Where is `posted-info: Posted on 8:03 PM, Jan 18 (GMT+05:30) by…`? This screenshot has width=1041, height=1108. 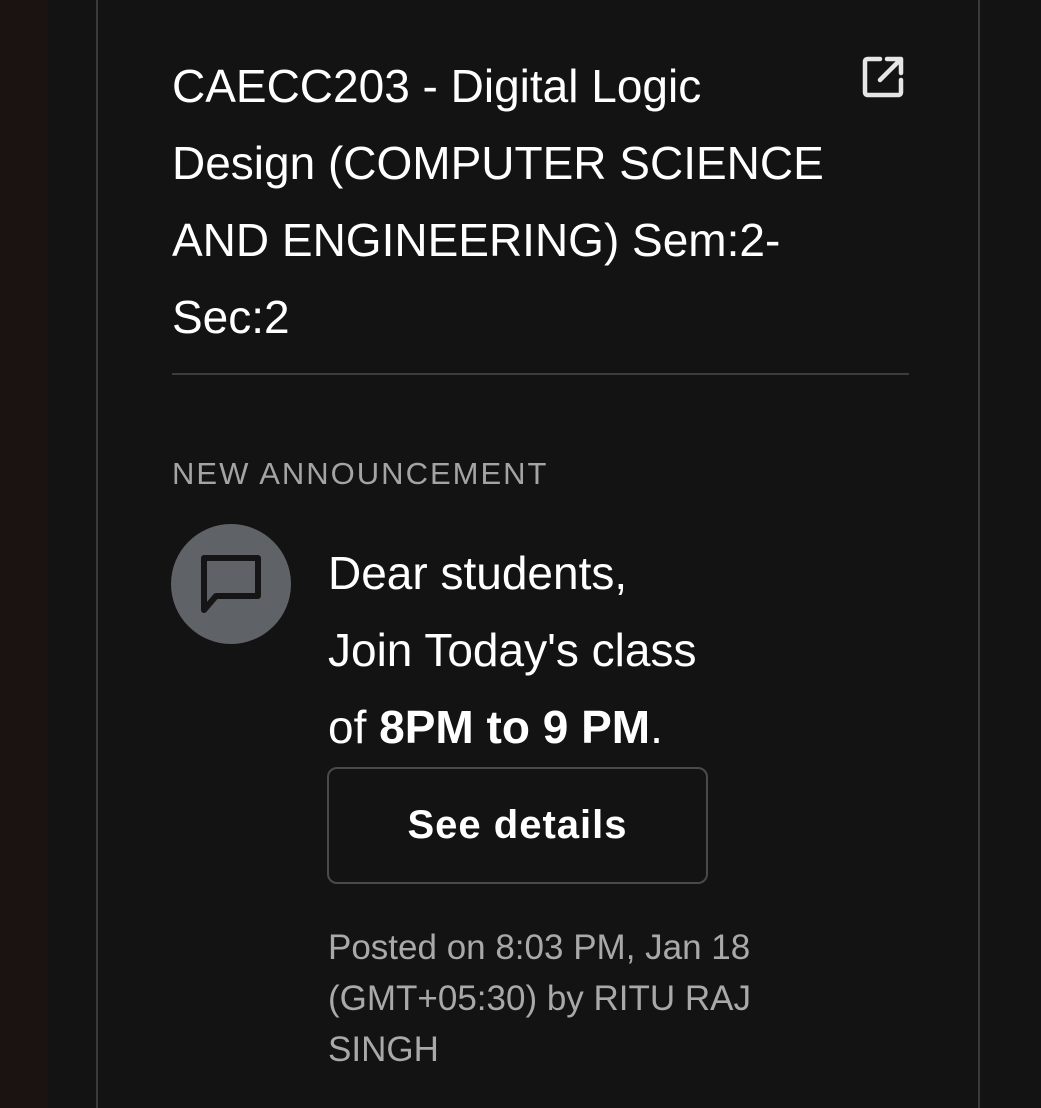 posted-info: Posted on 8:03 PM, Jan 18 (GMT+05:30) by… is located at coordinates (540, 998).